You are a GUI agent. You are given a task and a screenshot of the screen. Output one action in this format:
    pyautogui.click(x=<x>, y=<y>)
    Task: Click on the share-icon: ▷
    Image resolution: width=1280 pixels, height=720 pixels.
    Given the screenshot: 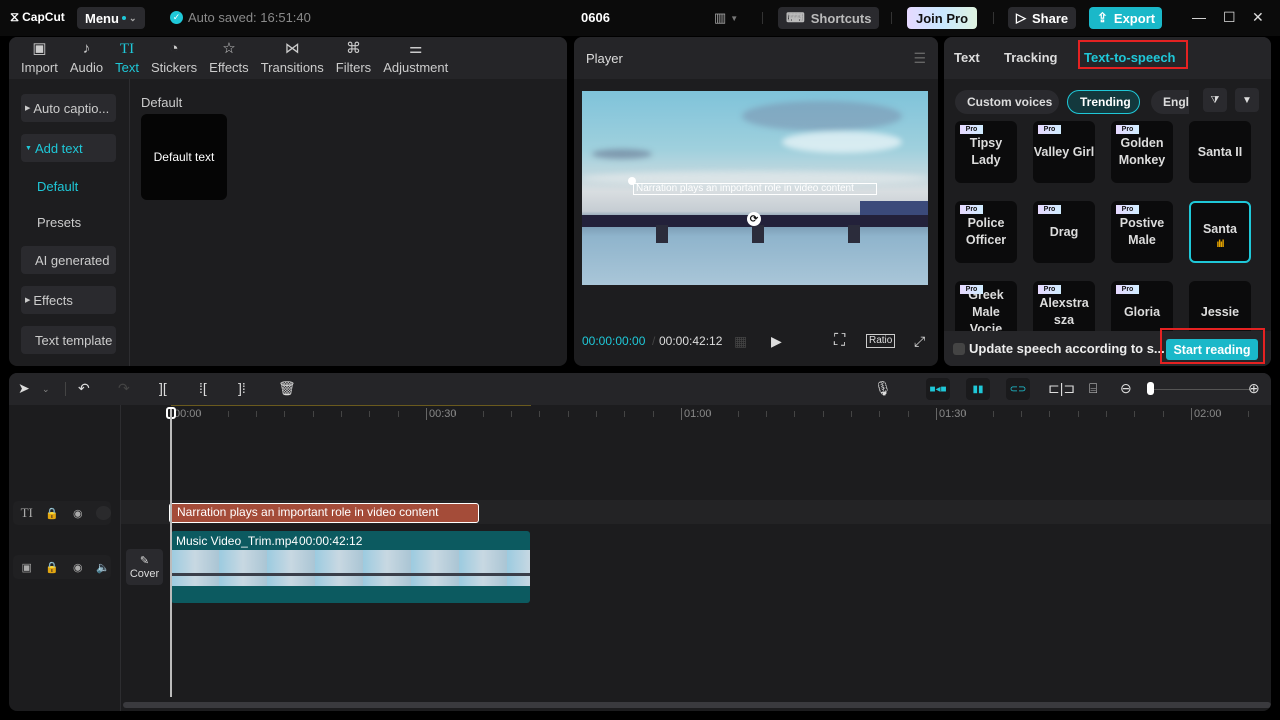 What is the action you would take?
    pyautogui.click(x=1021, y=17)
    